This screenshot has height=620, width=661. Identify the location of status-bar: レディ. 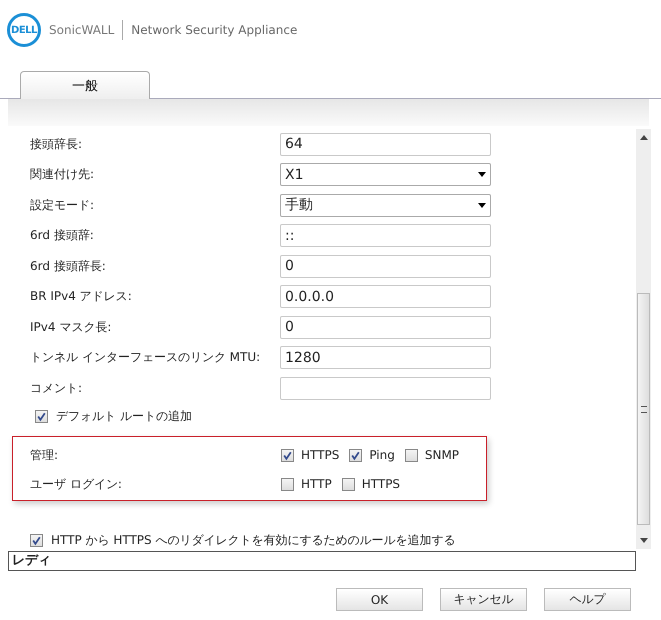
(322, 561).